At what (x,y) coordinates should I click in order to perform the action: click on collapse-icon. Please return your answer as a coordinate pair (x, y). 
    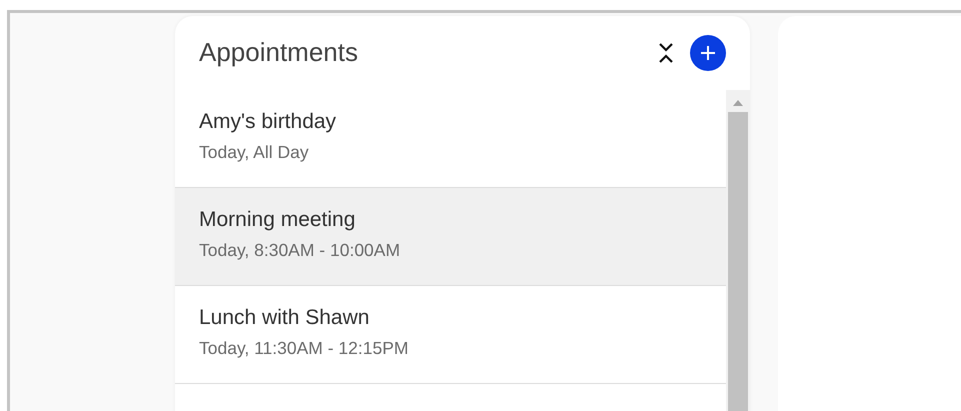
    Looking at the image, I should click on (666, 53).